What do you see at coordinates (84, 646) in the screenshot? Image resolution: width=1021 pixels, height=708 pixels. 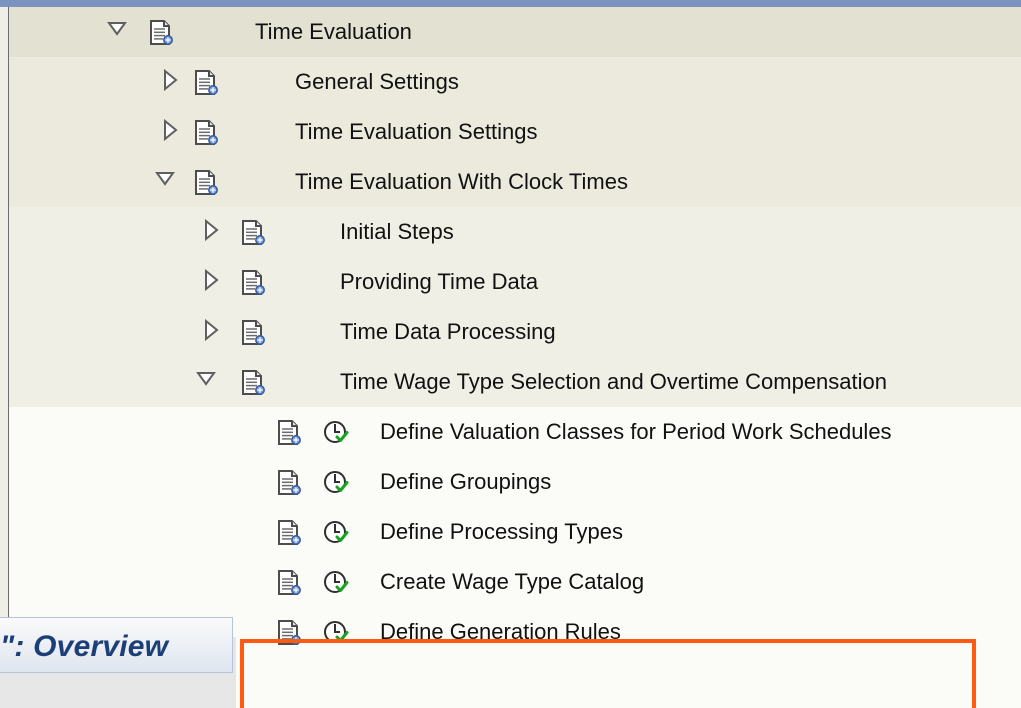 I see `overview-text: ": Overview` at bounding box center [84, 646].